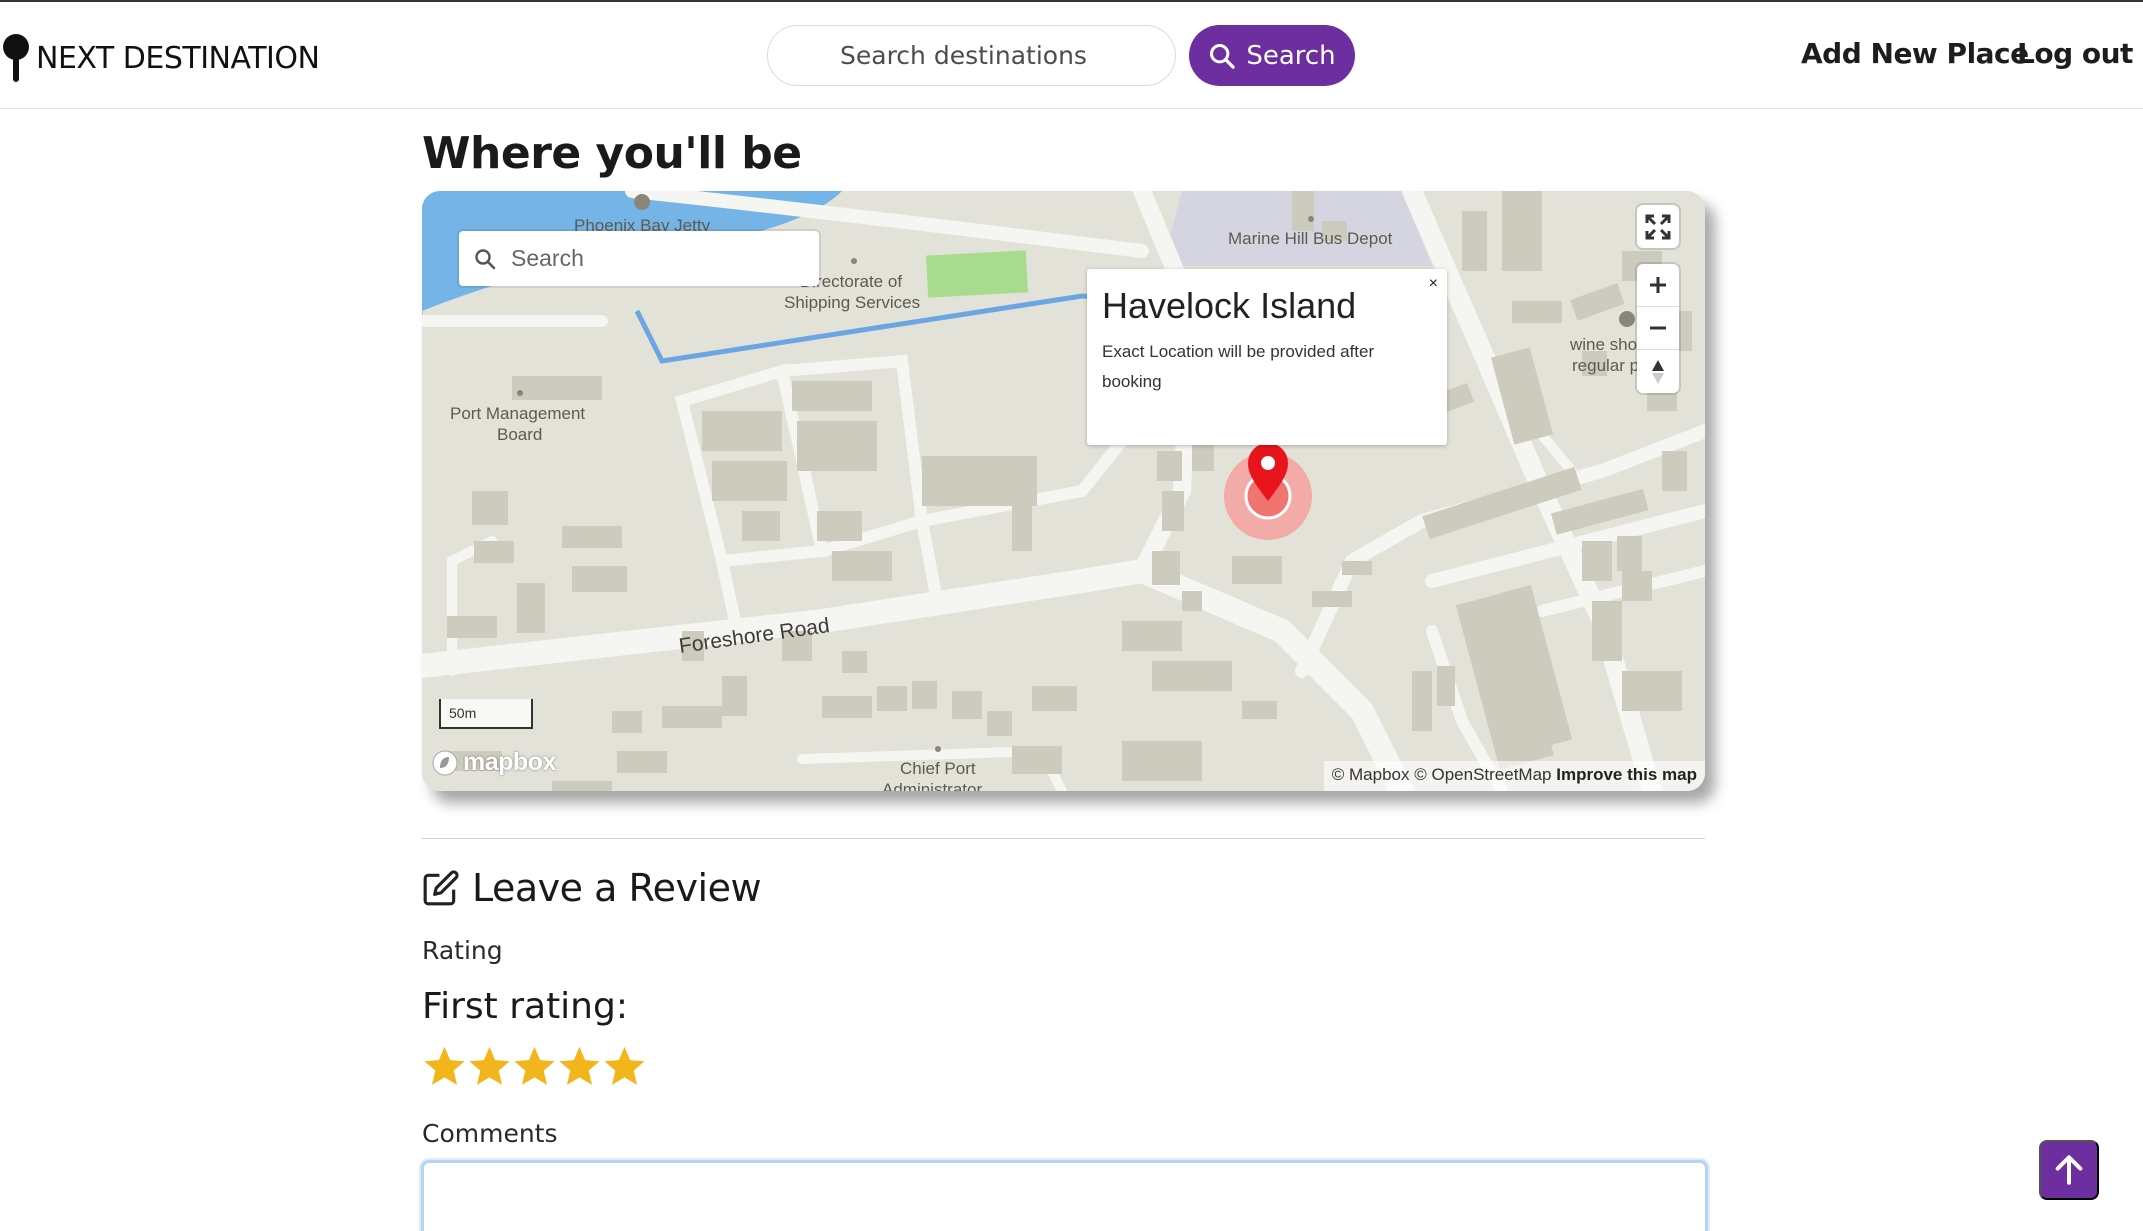 This screenshot has width=2143, height=1231. What do you see at coordinates (852, 302) in the screenshot?
I see `map-label-directorate-2: Shipping Services` at bounding box center [852, 302].